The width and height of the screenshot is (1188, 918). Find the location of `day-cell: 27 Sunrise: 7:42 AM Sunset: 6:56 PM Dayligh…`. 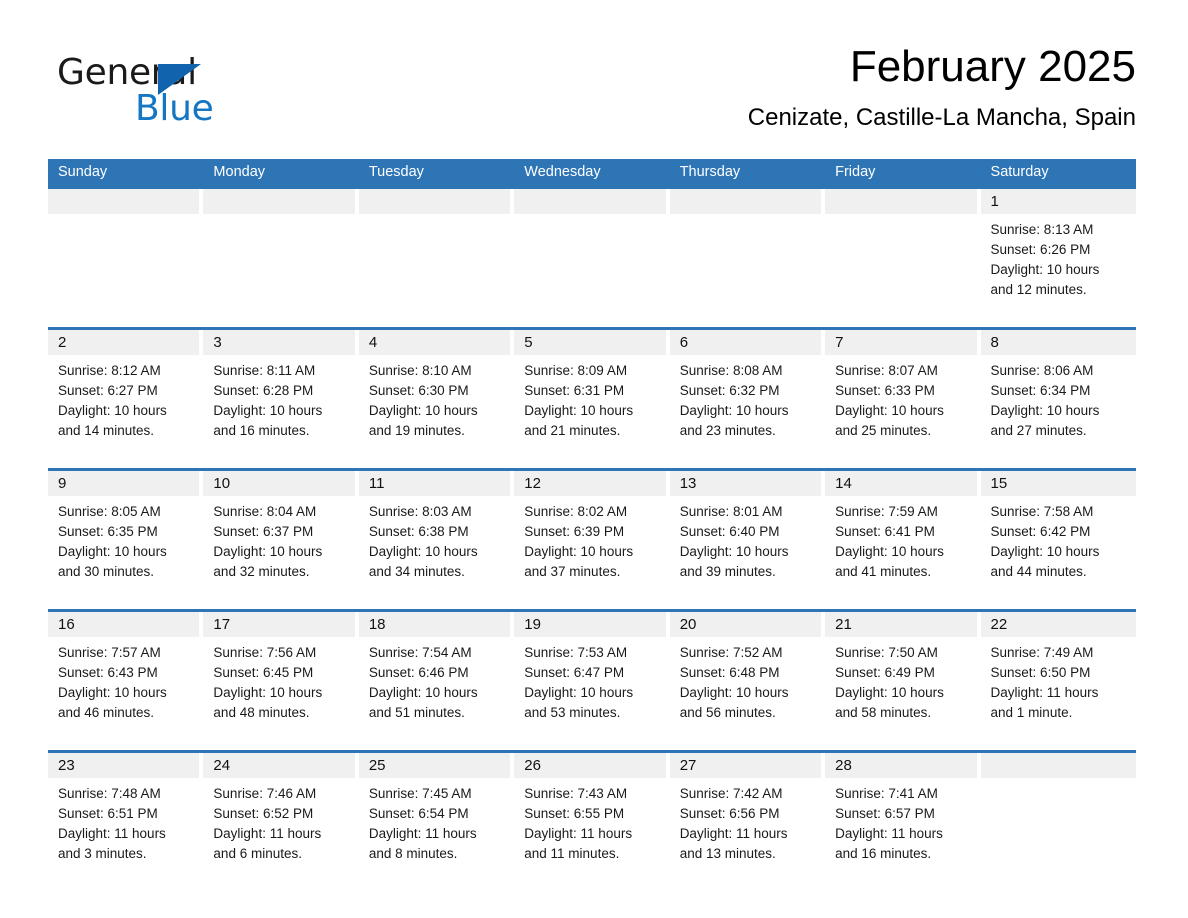

day-cell: 27 Sunrise: 7:42 AM Sunset: 6:56 PM Dayligh… is located at coordinates (747, 819).